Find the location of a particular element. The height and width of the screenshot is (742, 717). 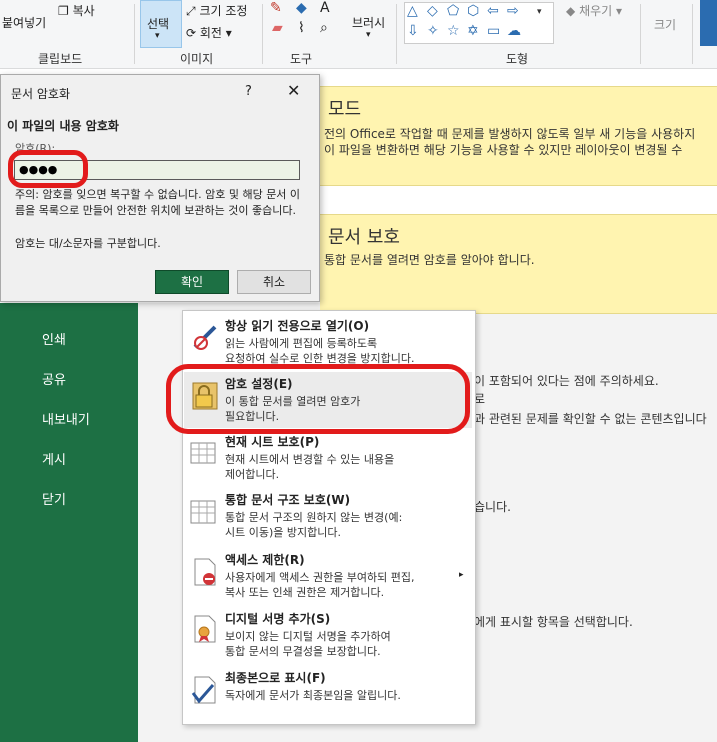

ok-button: 확인 is located at coordinates (192, 282).